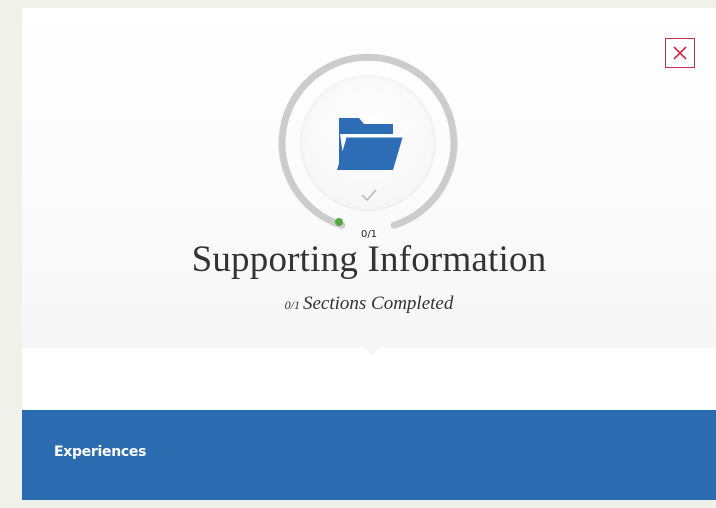  I want to click on page-title: Supporting Information, so click(369, 259).